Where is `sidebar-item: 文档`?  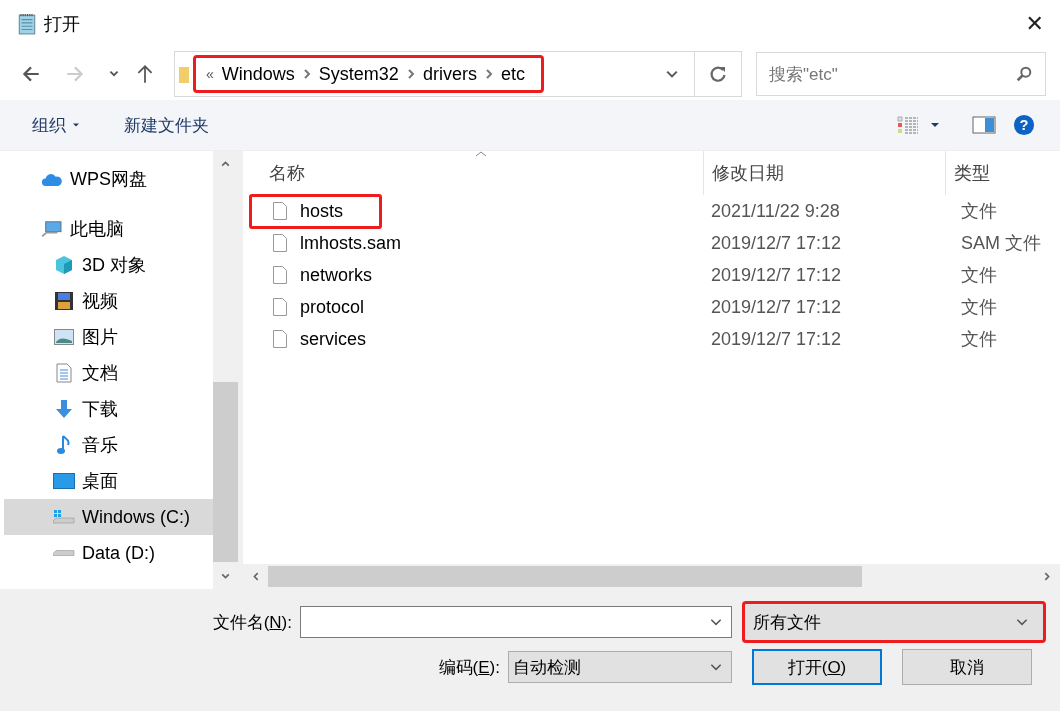
sidebar-item: 文档 is located at coordinates (108, 373).